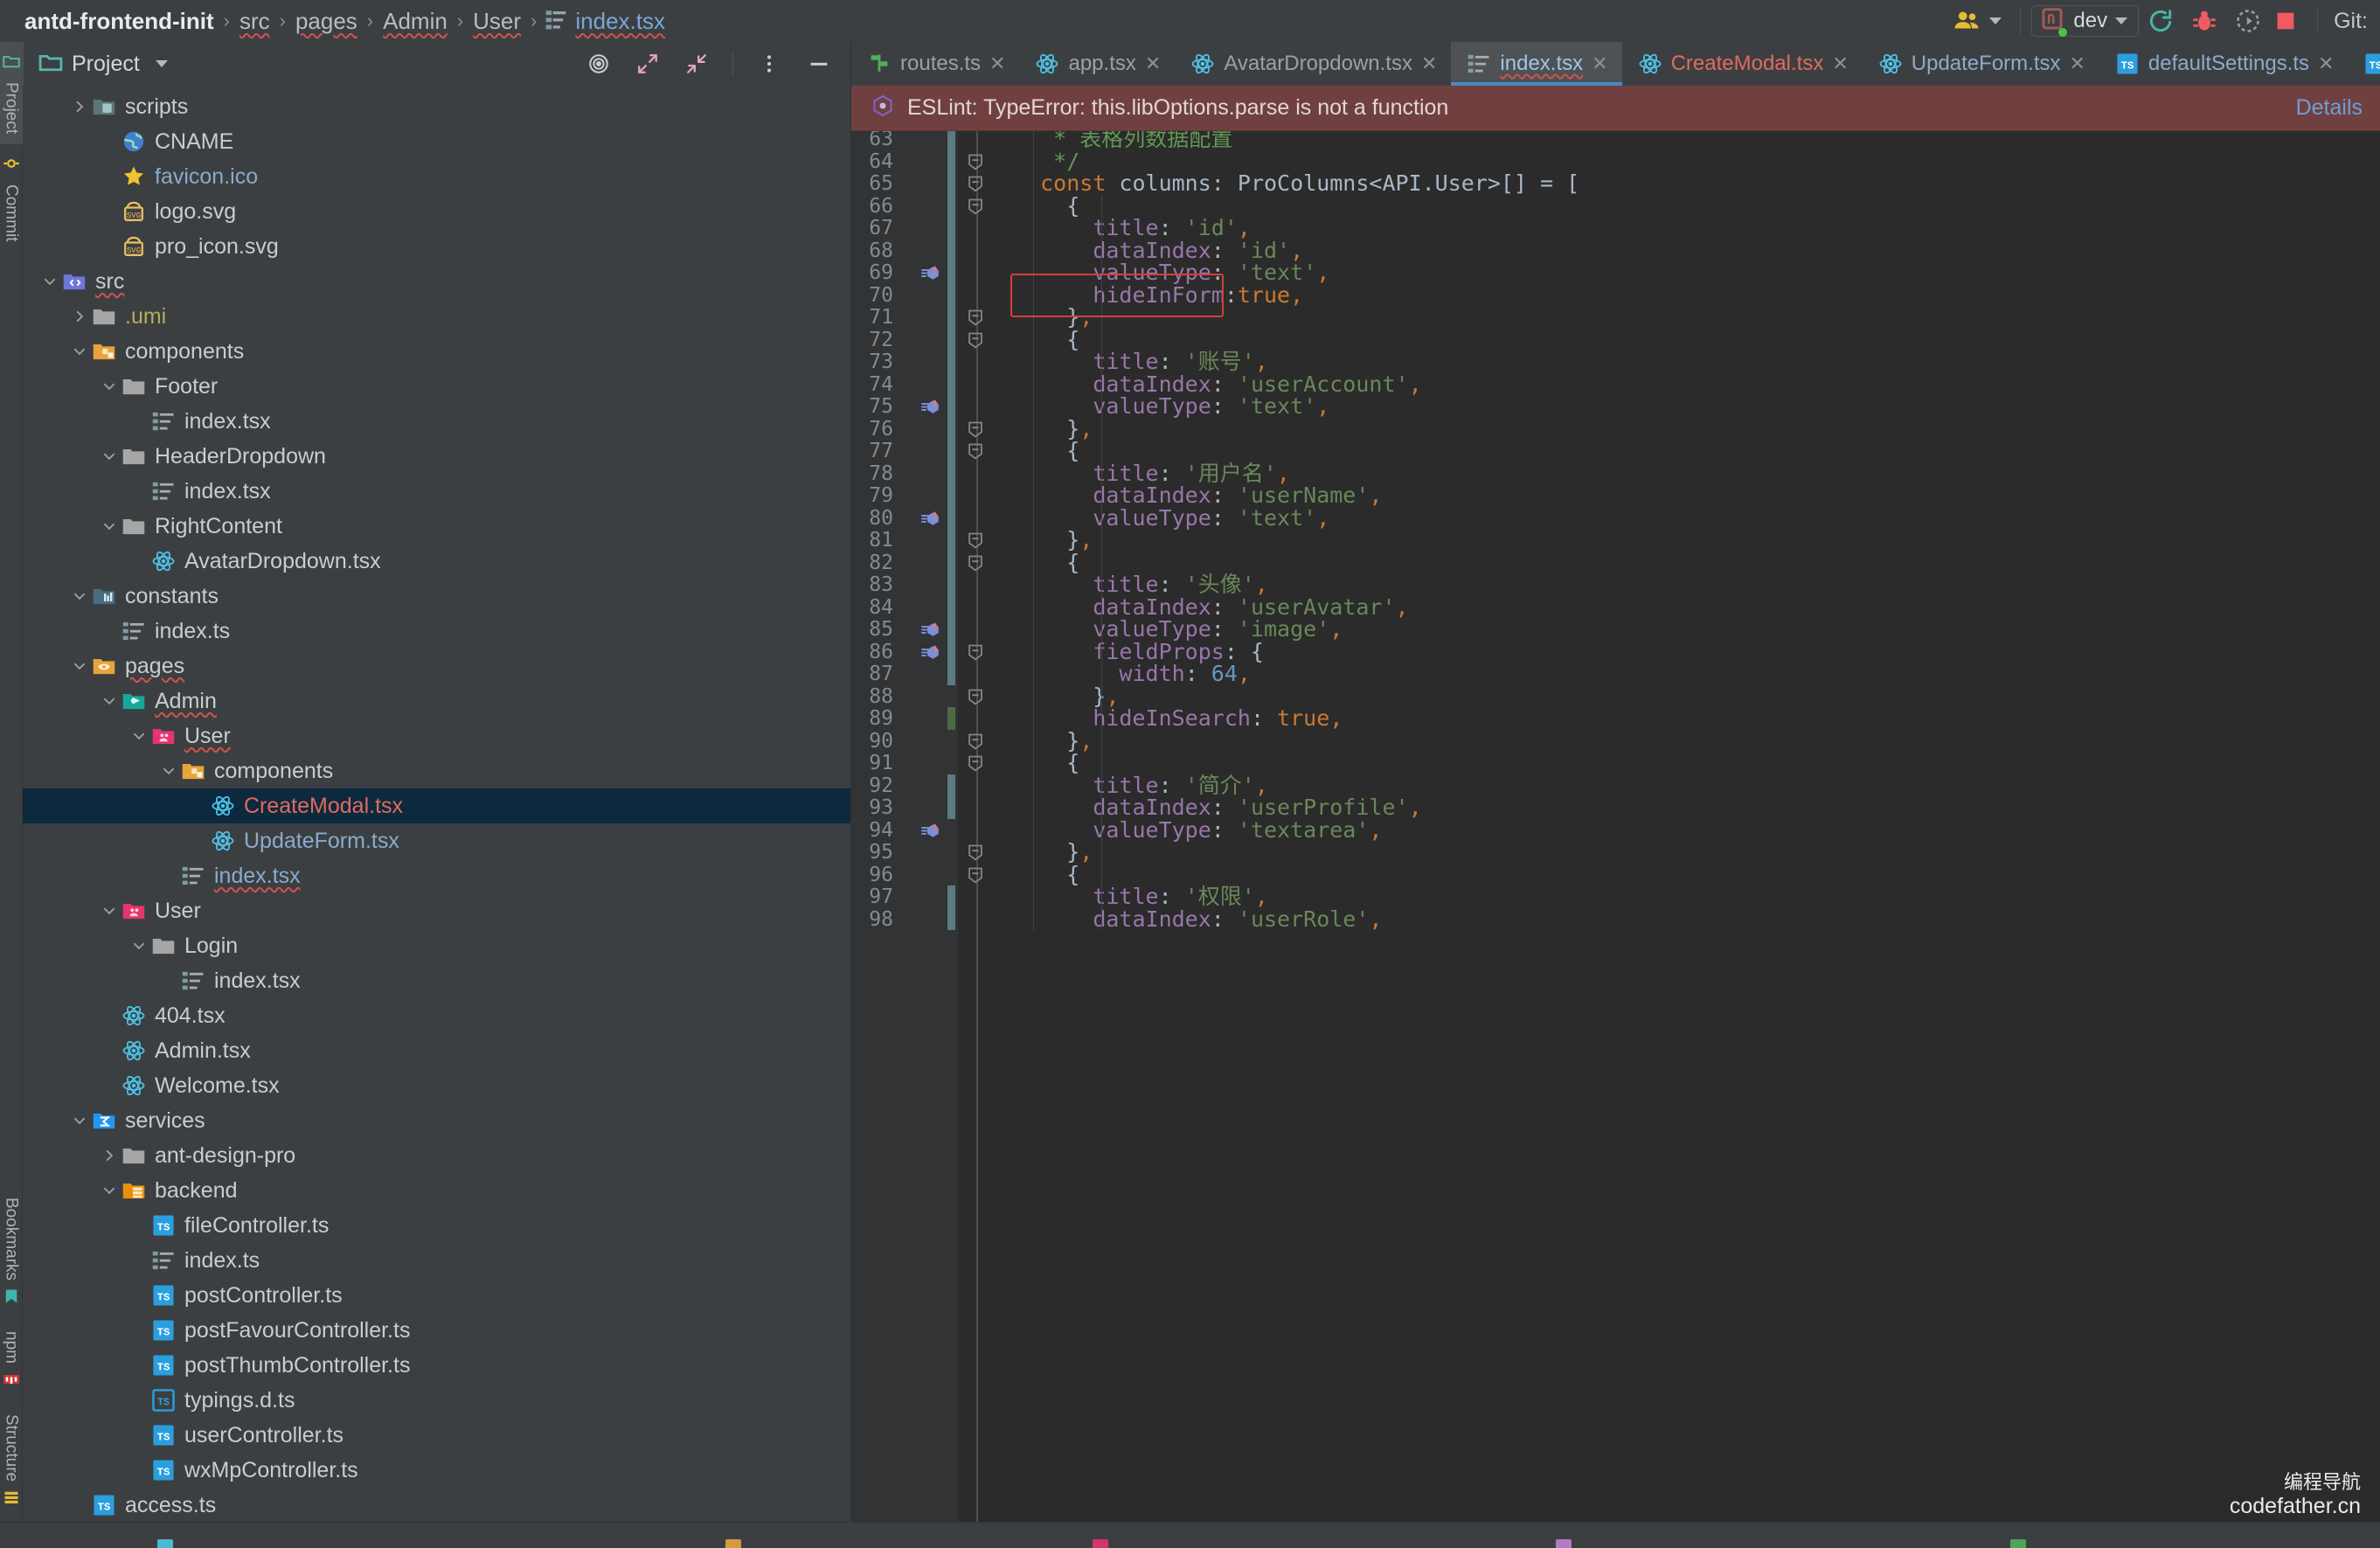 The height and width of the screenshot is (1548, 2380). What do you see at coordinates (436, 1296) in the screenshot?
I see `tree-file-row: TS postController.ts` at bounding box center [436, 1296].